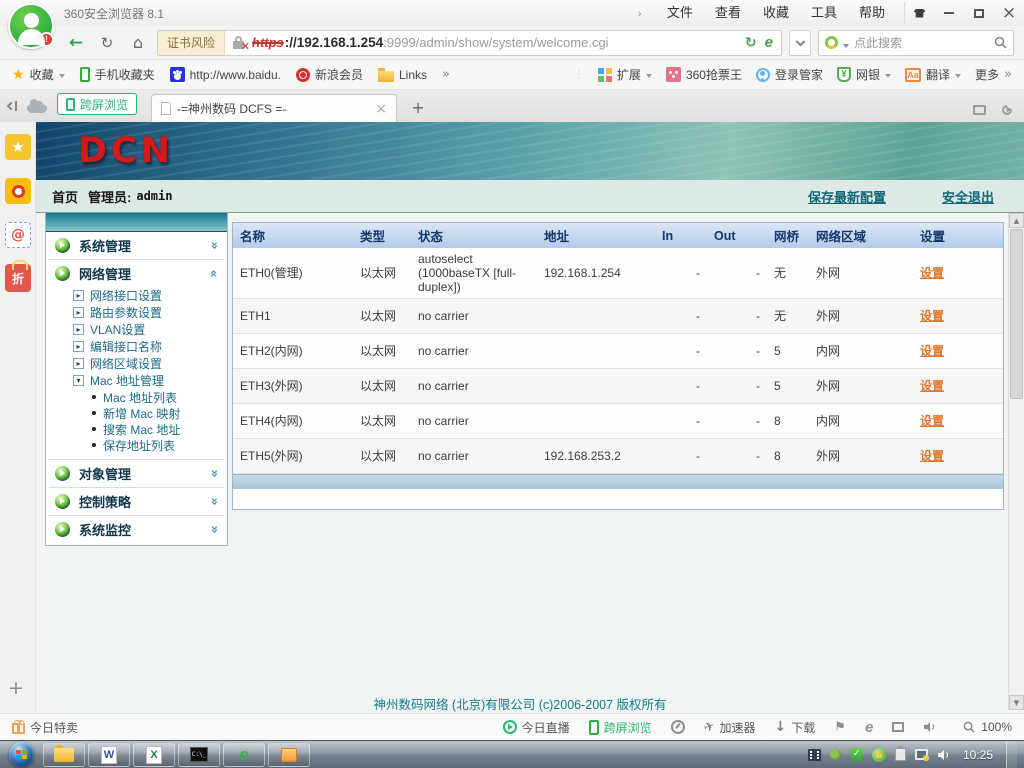 This screenshot has height=768, width=1024. What do you see at coordinates (136, 273) in the screenshot?
I see `sidebar-section-network: 网络管理` at bounding box center [136, 273].